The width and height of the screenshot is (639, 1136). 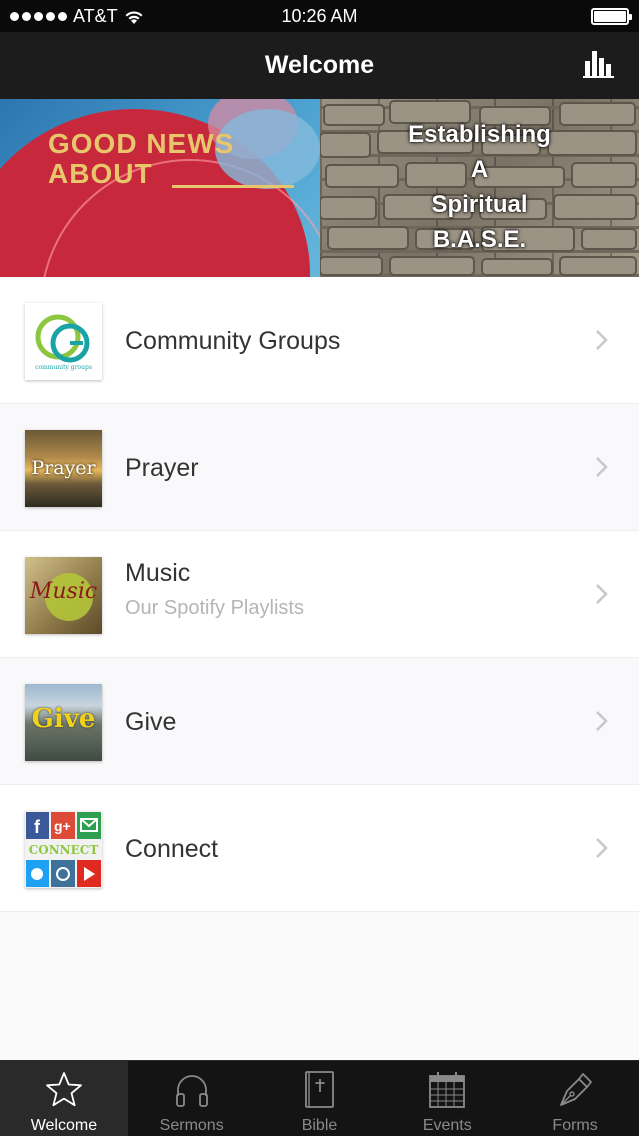 I want to click on list-item-subtitle: Our Spotify Playlists, so click(x=214, y=608).